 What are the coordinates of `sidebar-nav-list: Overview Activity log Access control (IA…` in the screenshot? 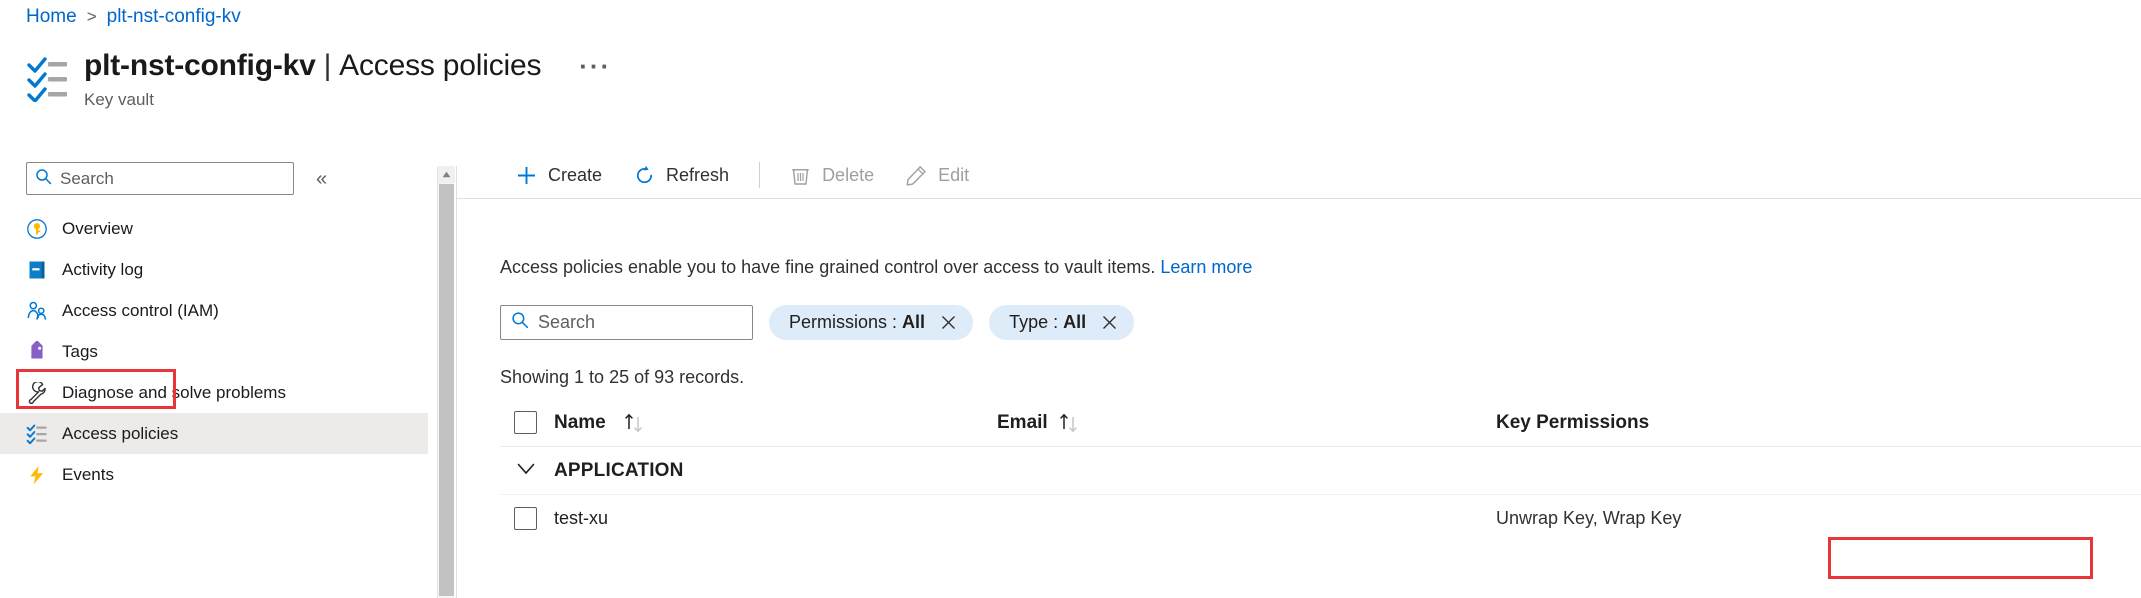 It's located at (214, 351).